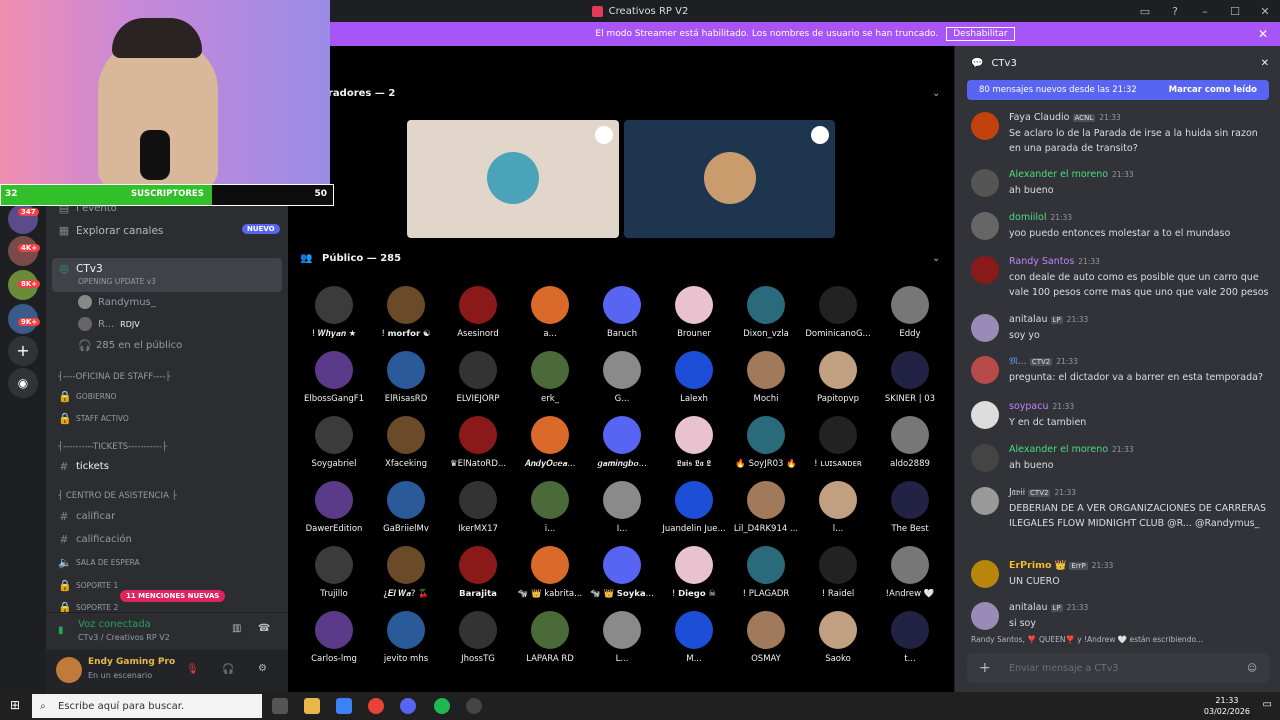  Describe the element at coordinates (408, 706) in the screenshot. I see `discord-icon` at that location.